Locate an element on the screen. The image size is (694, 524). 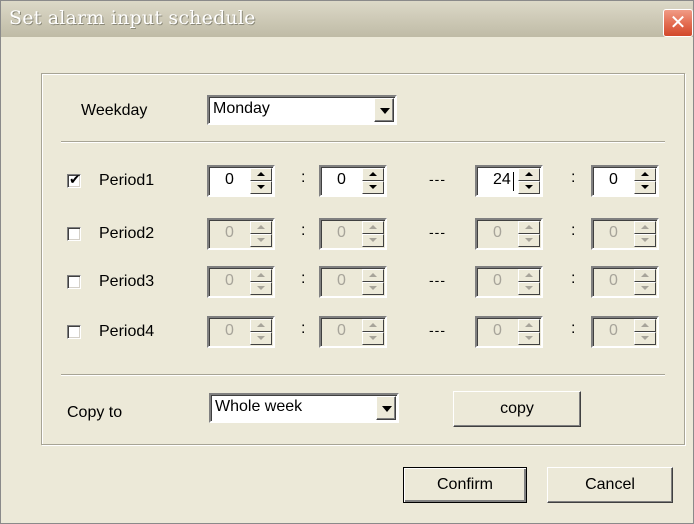
period-checkbox: ✔ is located at coordinates (74, 180).